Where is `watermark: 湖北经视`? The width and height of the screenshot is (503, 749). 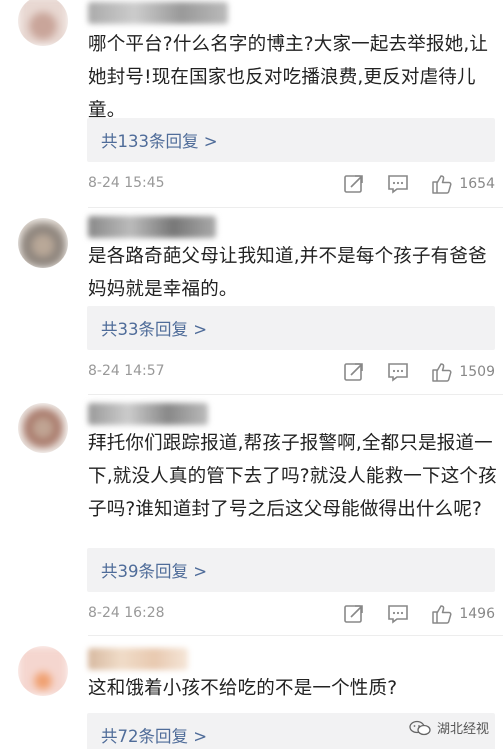 watermark: 湖北经视 is located at coordinates (449, 727).